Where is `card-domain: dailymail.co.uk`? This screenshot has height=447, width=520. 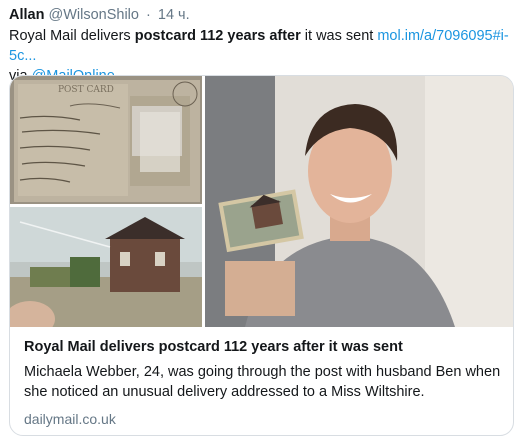 card-domain: dailymail.co.uk is located at coordinates (70, 419).